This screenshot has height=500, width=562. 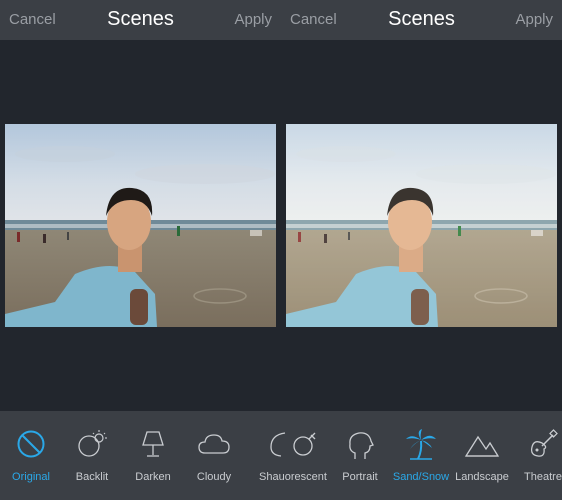 I want to click on lamp-icon, so click(x=153, y=444).